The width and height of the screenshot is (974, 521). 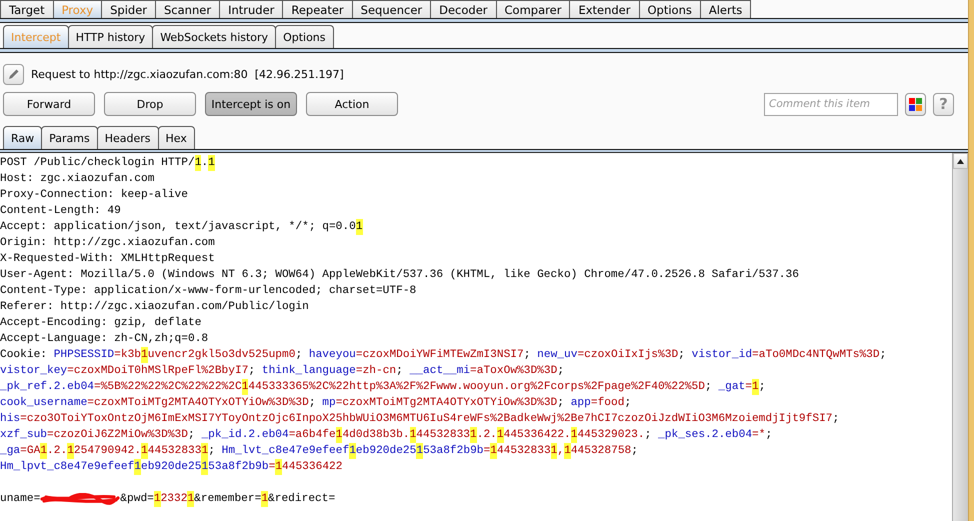 What do you see at coordinates (94, 195) in the screenshot?
I see `request-line: Proxy-Connection: keep-alive` at bounding box center [94, 195].